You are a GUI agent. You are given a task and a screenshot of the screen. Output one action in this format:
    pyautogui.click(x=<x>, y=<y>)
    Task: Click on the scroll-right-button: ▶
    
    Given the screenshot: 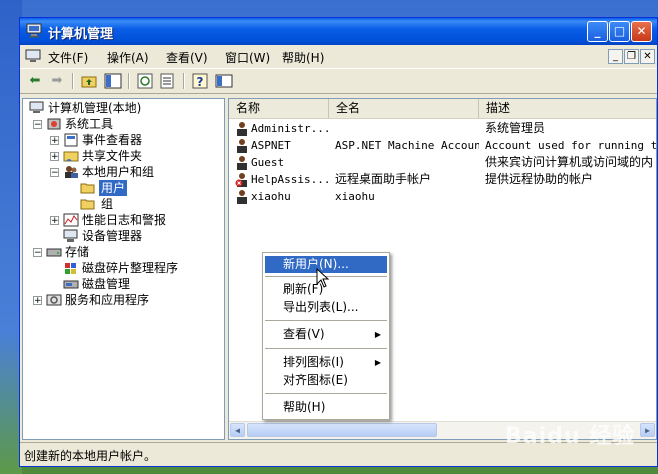 What is the action you would take?
    pyautogui.click(x=647, y=430)
    